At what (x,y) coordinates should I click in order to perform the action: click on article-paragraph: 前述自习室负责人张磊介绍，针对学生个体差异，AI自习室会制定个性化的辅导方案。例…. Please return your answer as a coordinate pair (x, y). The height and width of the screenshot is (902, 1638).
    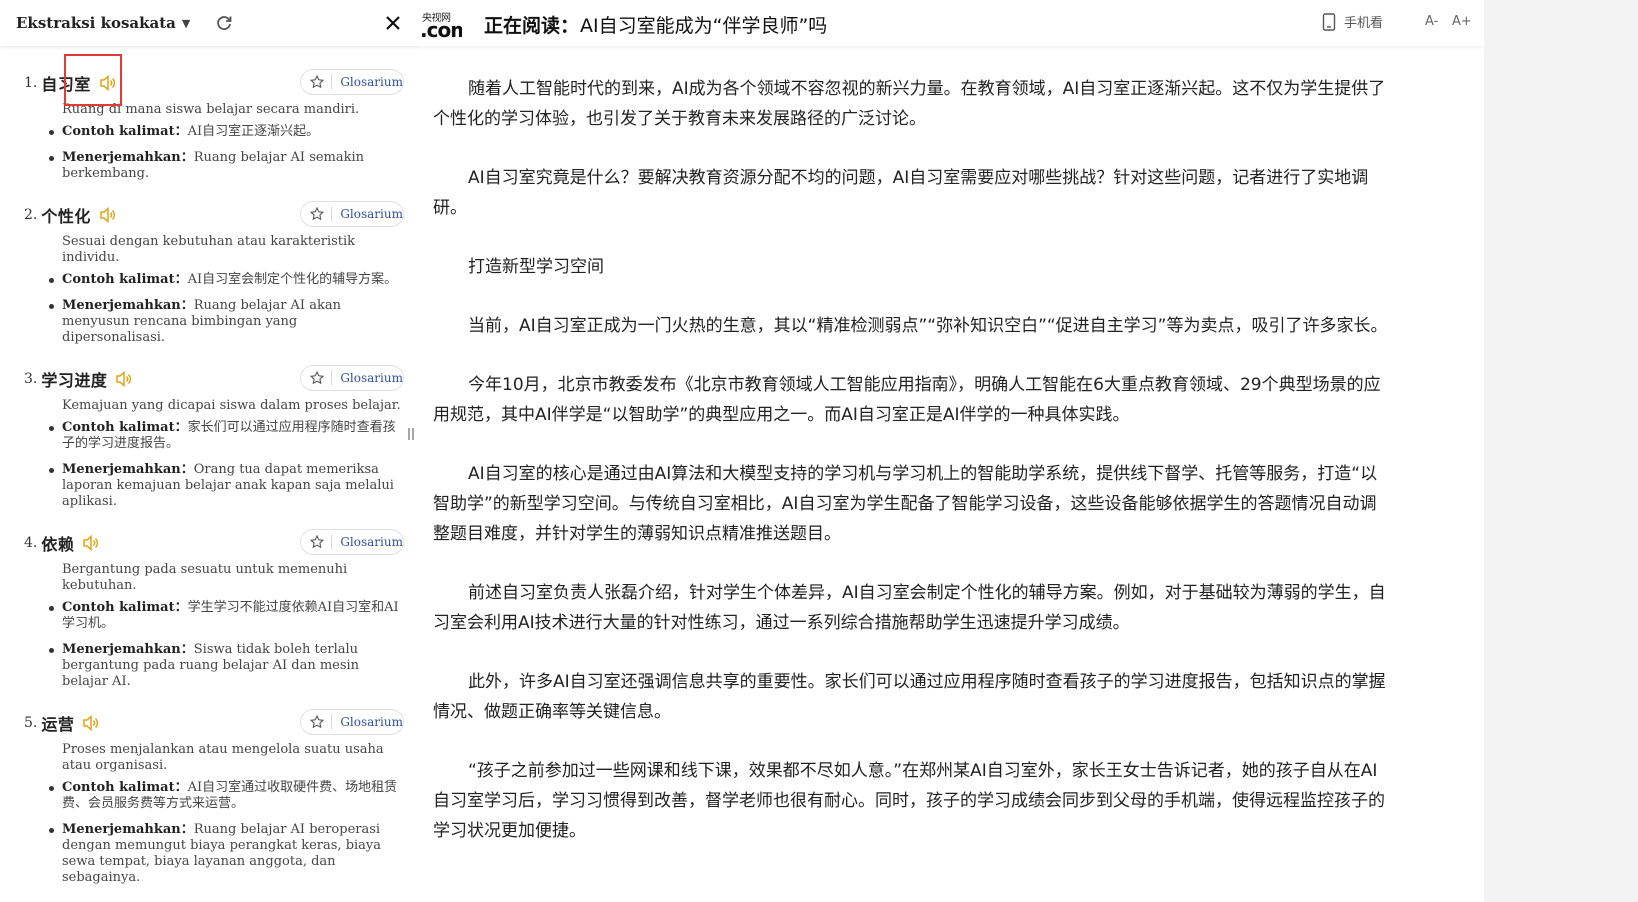
    Looking at the image, I should click on (909, 608).